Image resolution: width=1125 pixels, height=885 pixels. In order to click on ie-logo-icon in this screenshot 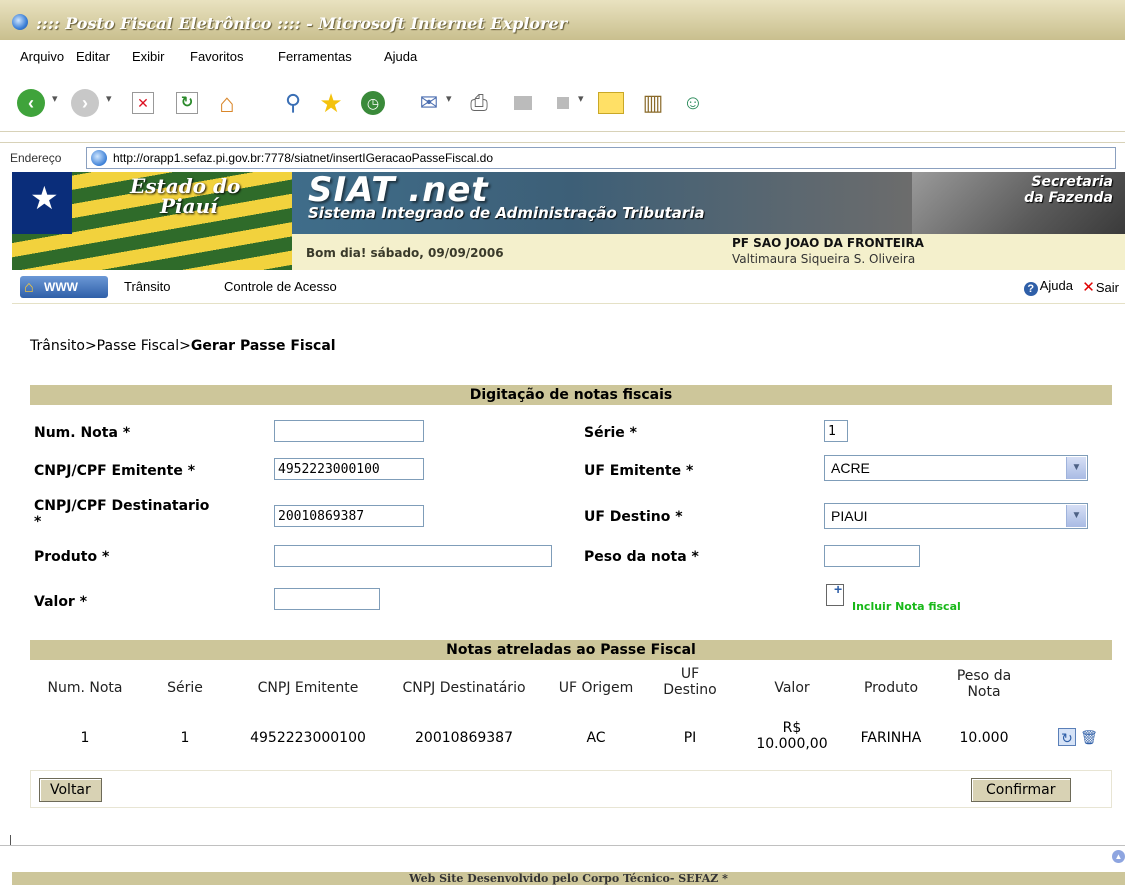, I will do `click(20, 22)`.